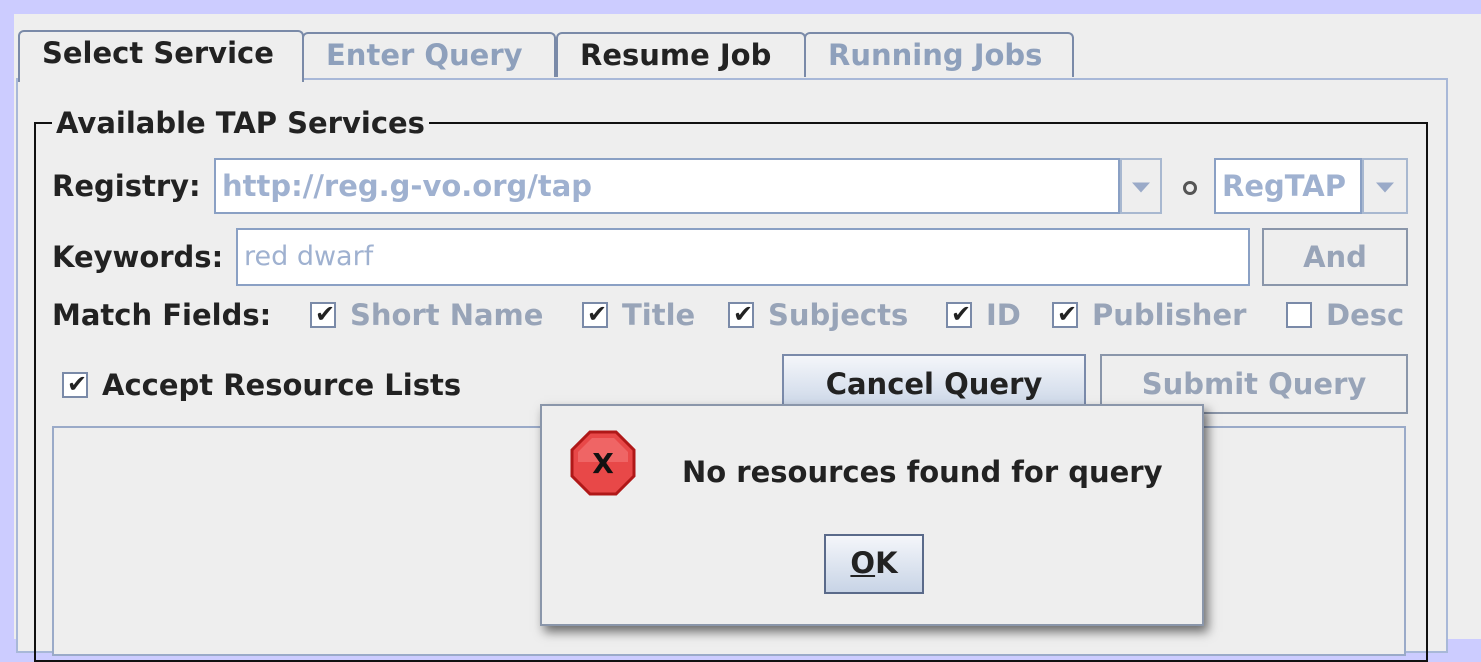  I want to click on desc-checkbox, so click(1299, 315).